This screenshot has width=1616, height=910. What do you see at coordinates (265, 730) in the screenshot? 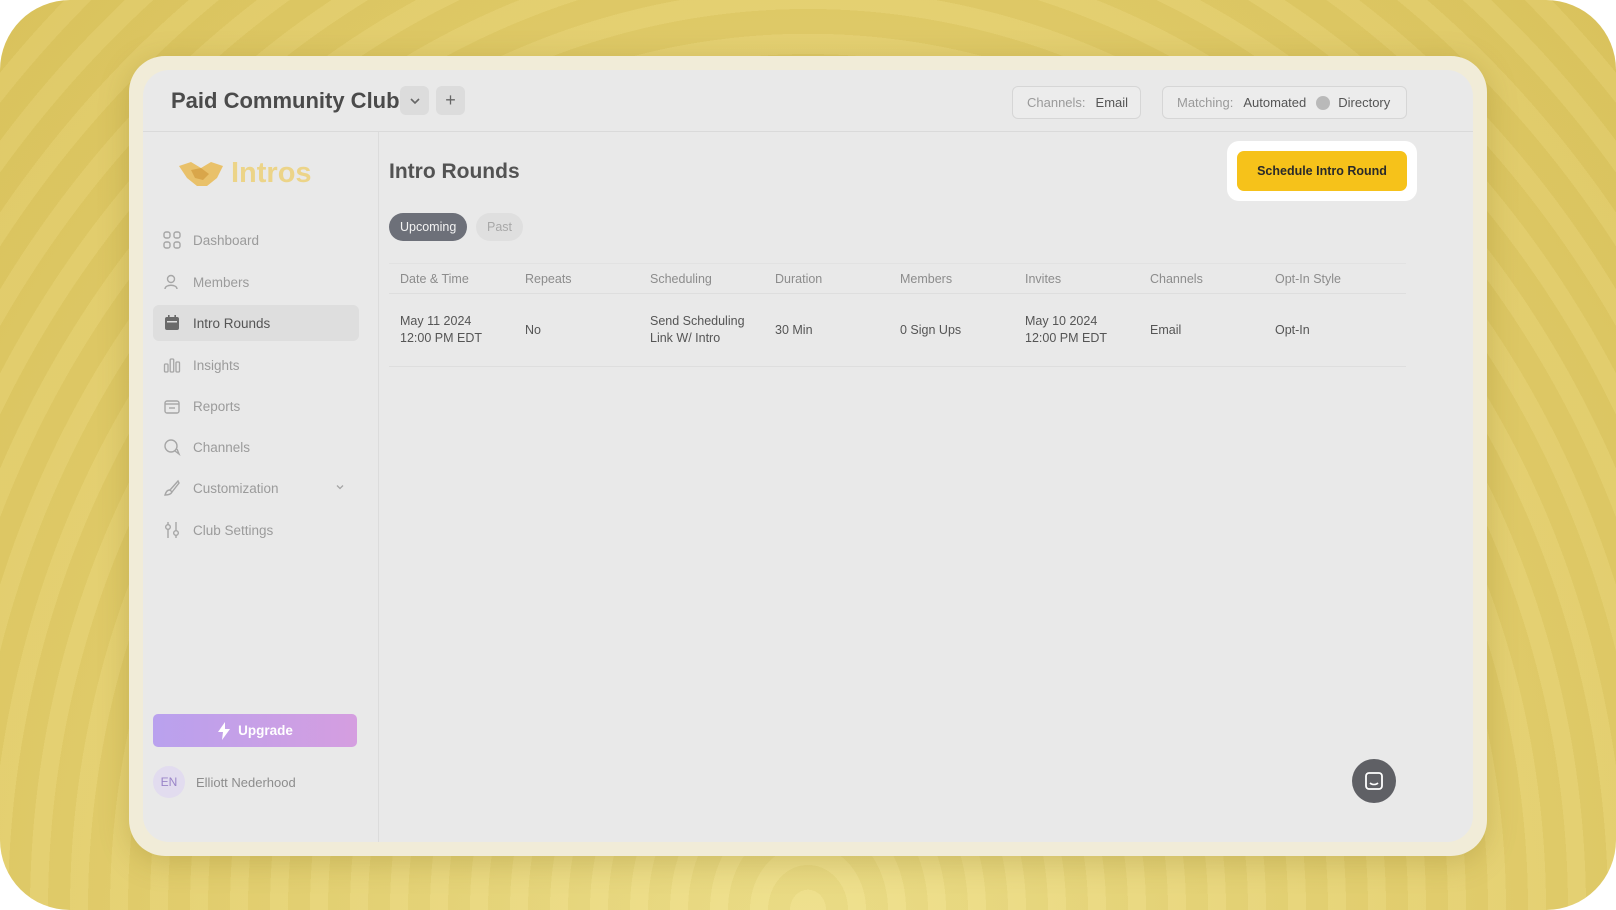
I see `upgrade-label: Upgrade` at bounding box center [265, 730].